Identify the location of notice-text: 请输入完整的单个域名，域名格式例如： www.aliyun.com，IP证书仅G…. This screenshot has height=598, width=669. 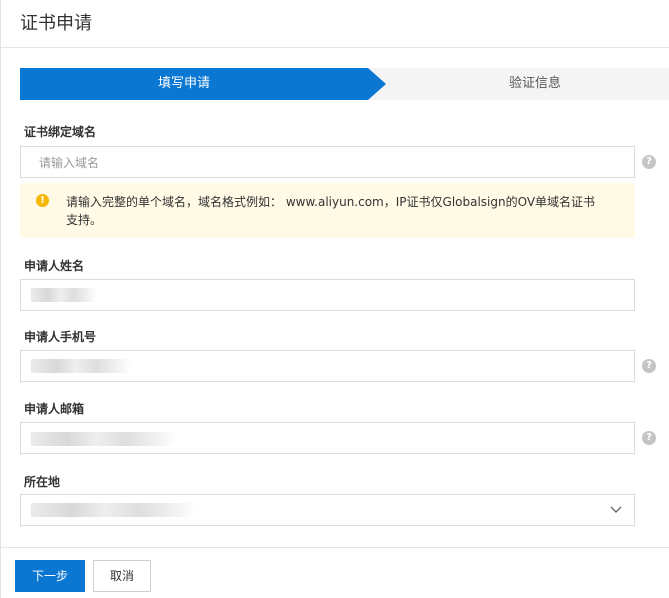
(331, 211).